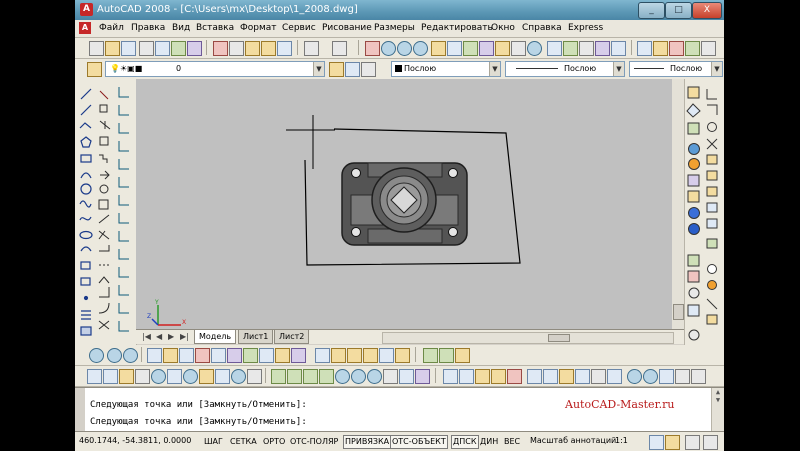 The height and width of the screenshot is (451, 800). What do you see at coordinates (550, 376) in the screenshot?
I see `edge-style-icon` at bounding box center [550, 376].